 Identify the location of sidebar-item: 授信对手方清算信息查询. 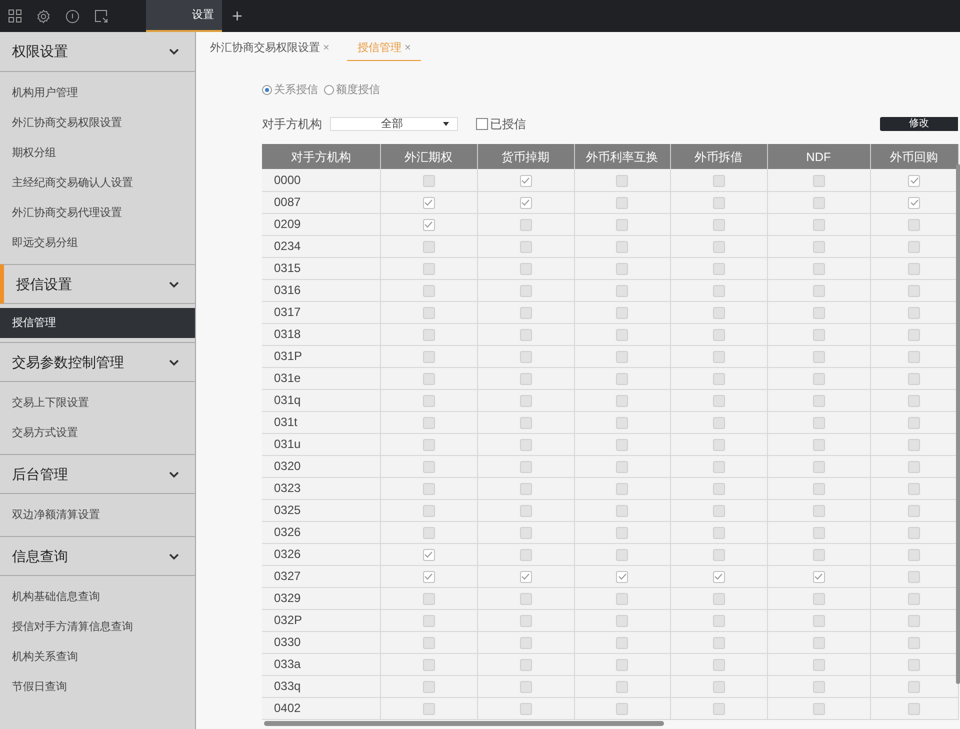
(97, 627).